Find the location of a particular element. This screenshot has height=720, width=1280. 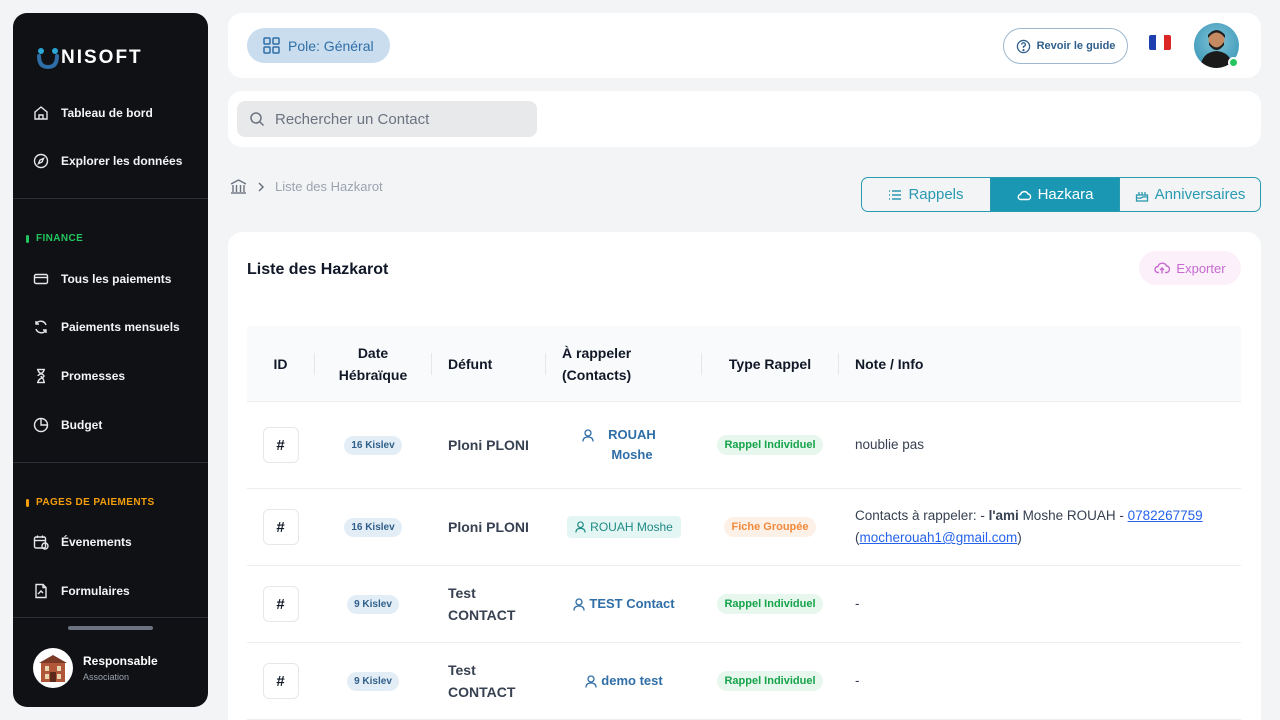

defunt-cell: Ploni PLONI is located at coordinates (498, 445).